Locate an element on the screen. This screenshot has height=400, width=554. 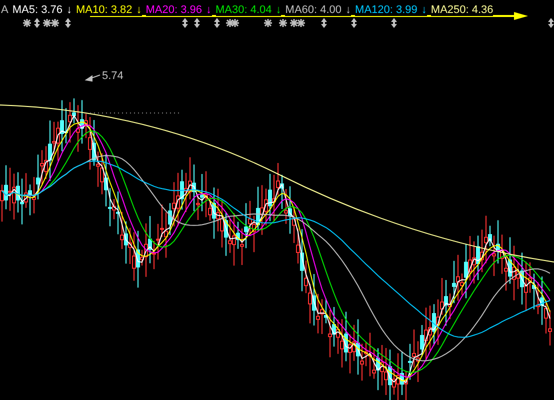
legend-label: MA5: 3.76 is located at coordinates (37, 10).